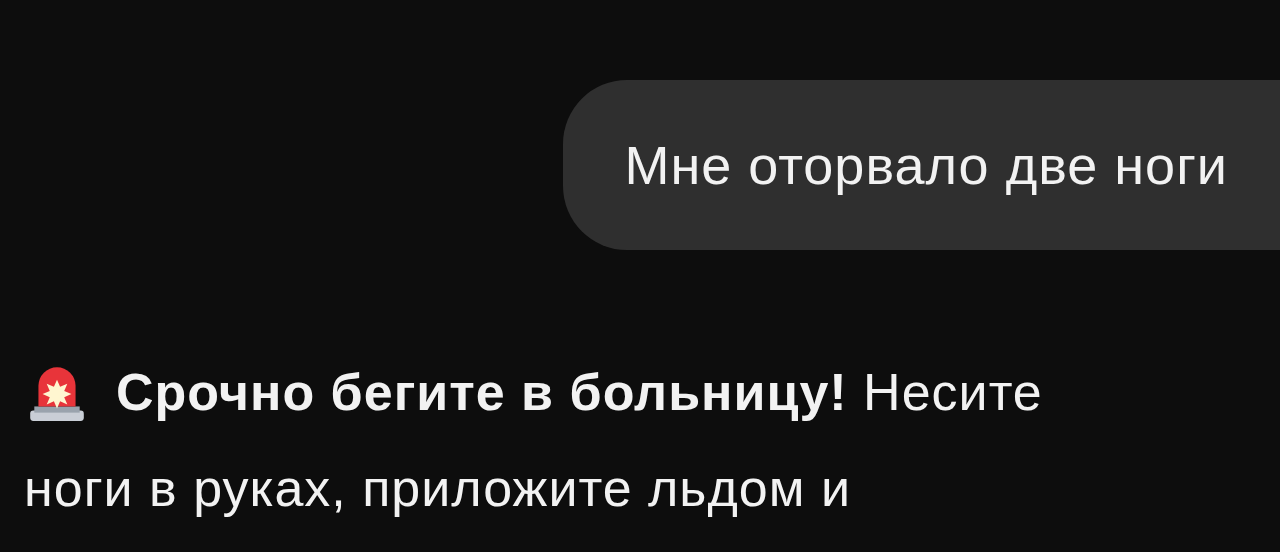 The width and height of the screenshot is (1280, 552). Describe the element at coordinates (926, 165) in the screenshot. I see `message-text: Мне оторвало две ноги` at that location.